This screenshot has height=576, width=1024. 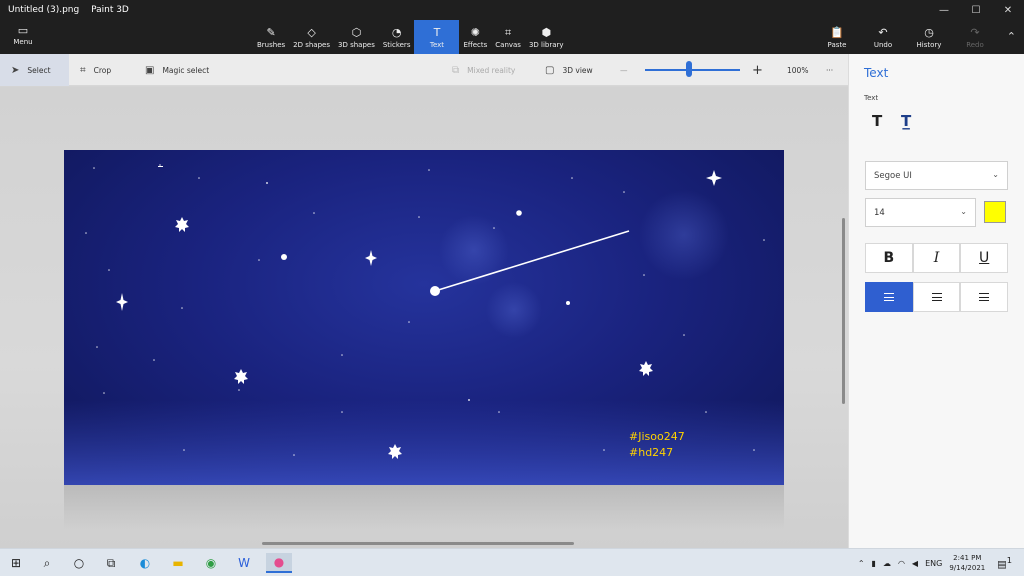 I want to click on text-panel: Text Text T T̲ Segoe UI ⌄ 14 ⌄ B I U, so click(x=936, y=301).